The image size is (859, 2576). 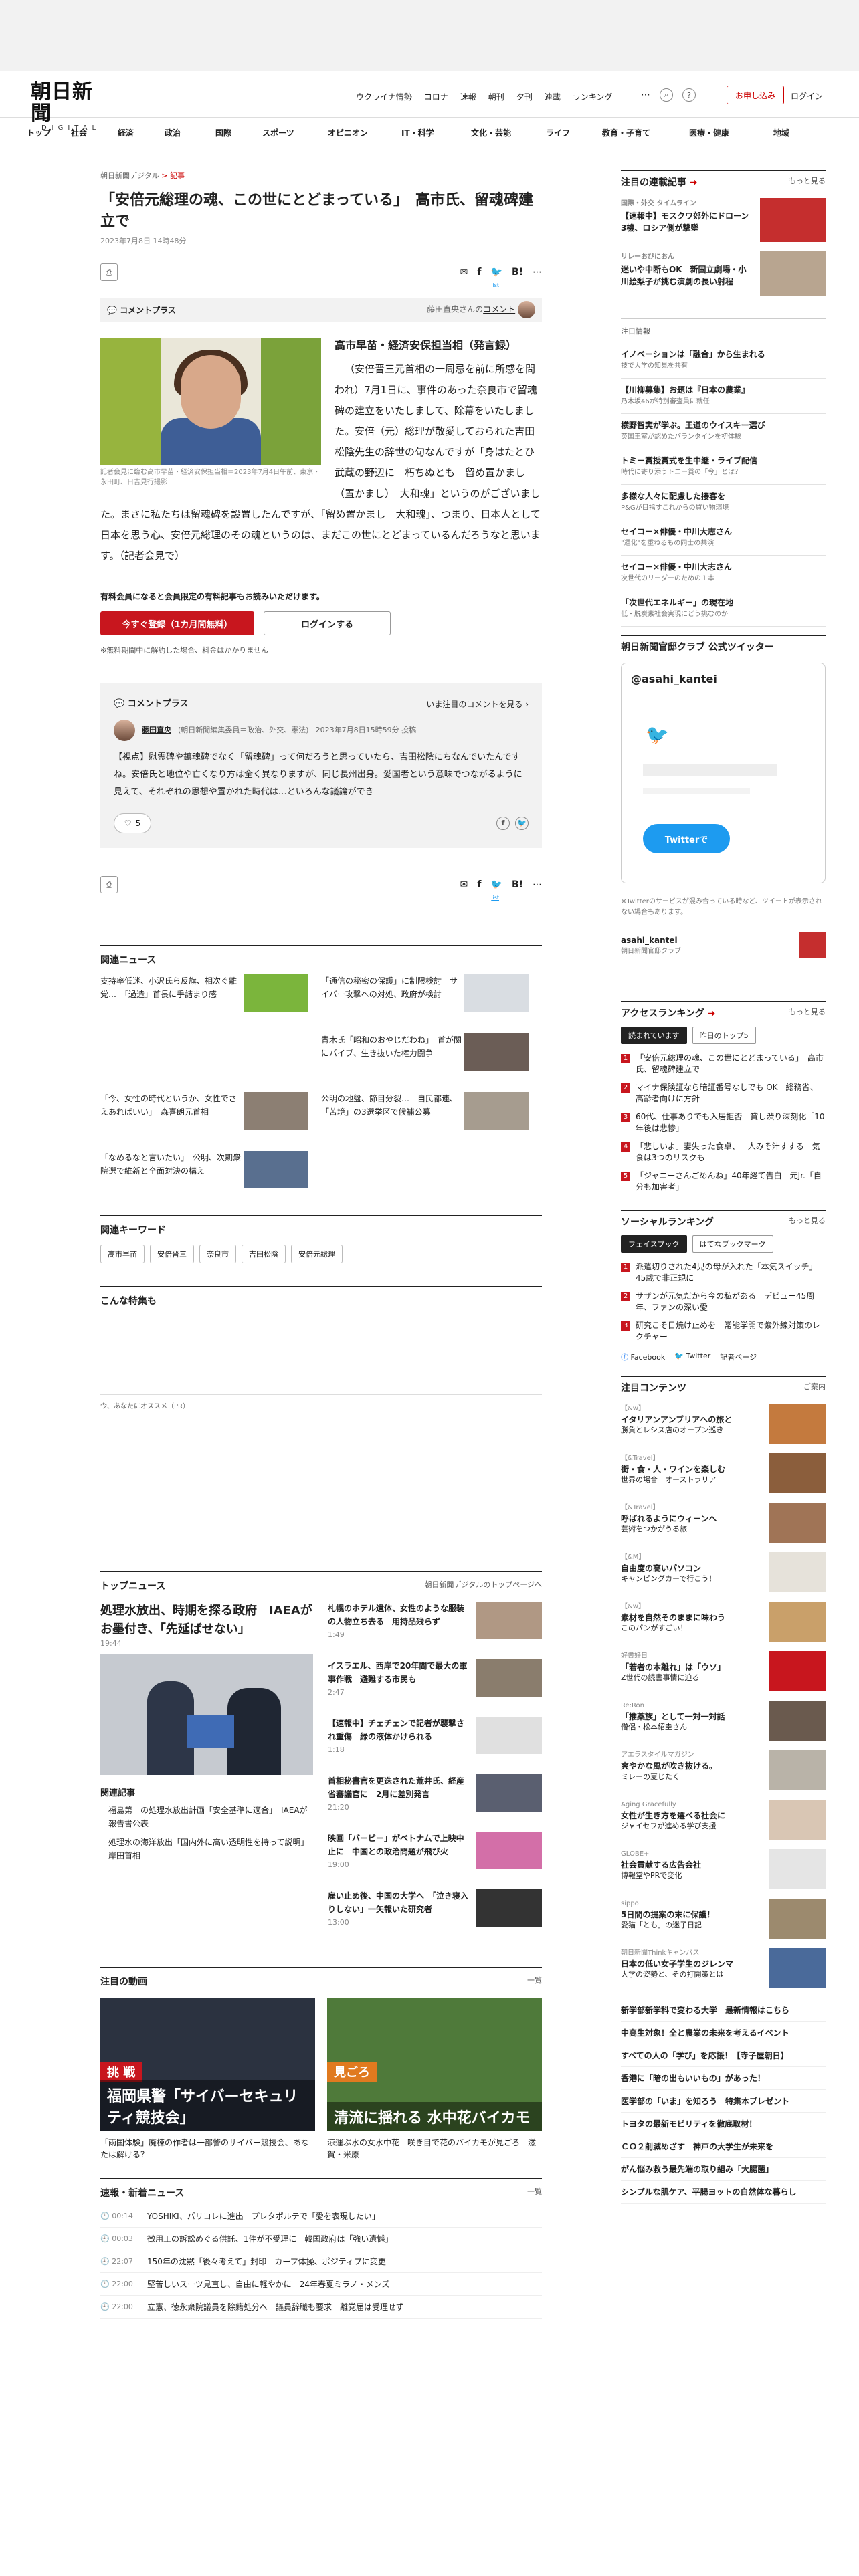 I want to click on related-item: 「通信の秘密の保護」に制限検討 サイバー攻撃への対処、政府が検討, so click(x=432, y=1004).